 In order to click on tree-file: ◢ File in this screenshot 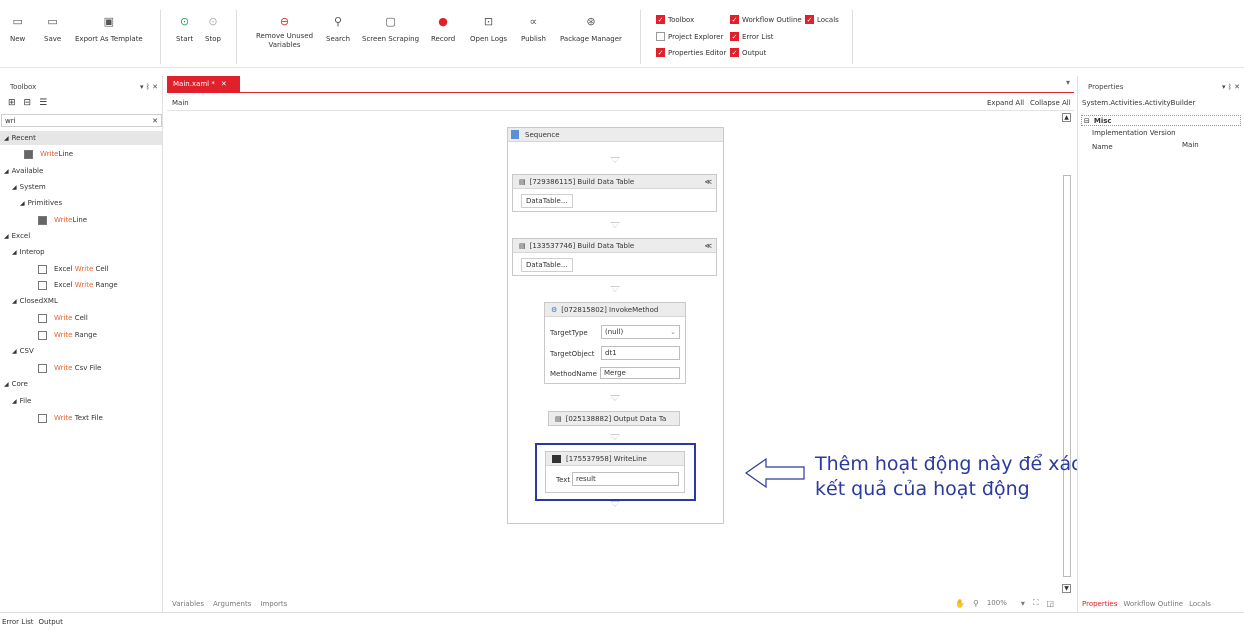, I will do `click(21, 401)`.